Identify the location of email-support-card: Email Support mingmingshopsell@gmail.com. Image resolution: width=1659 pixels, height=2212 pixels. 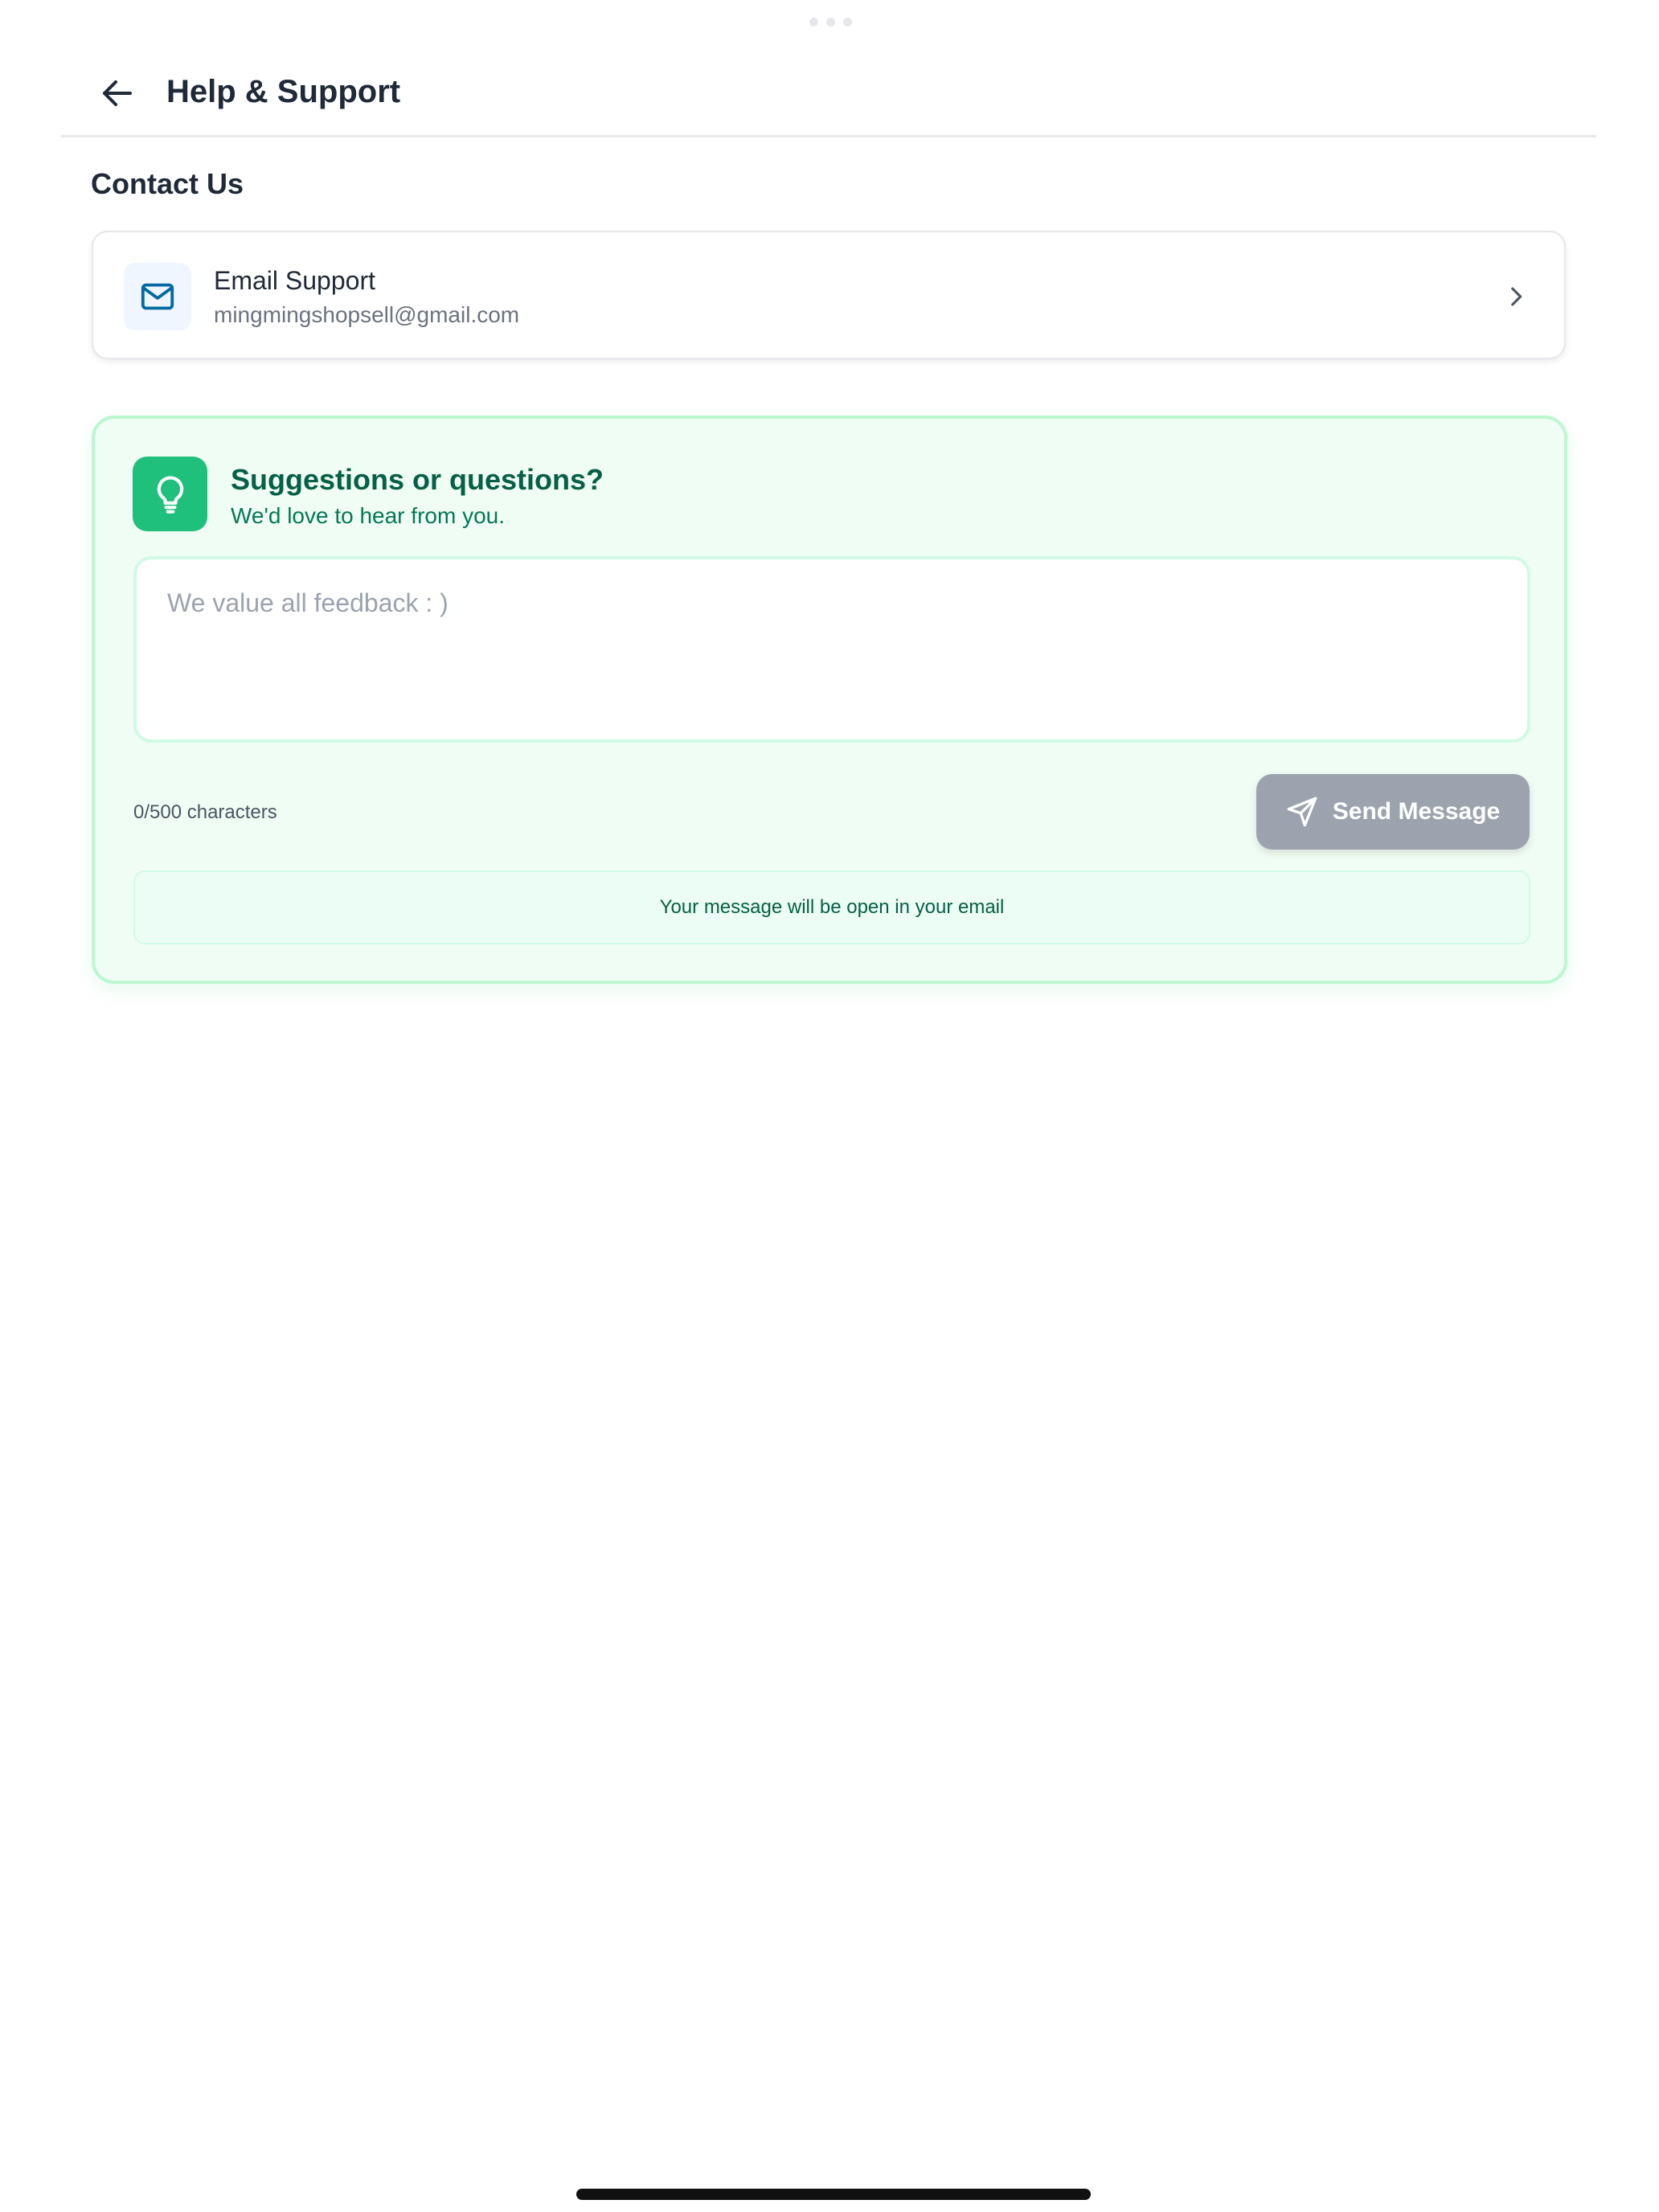
(829, 295).